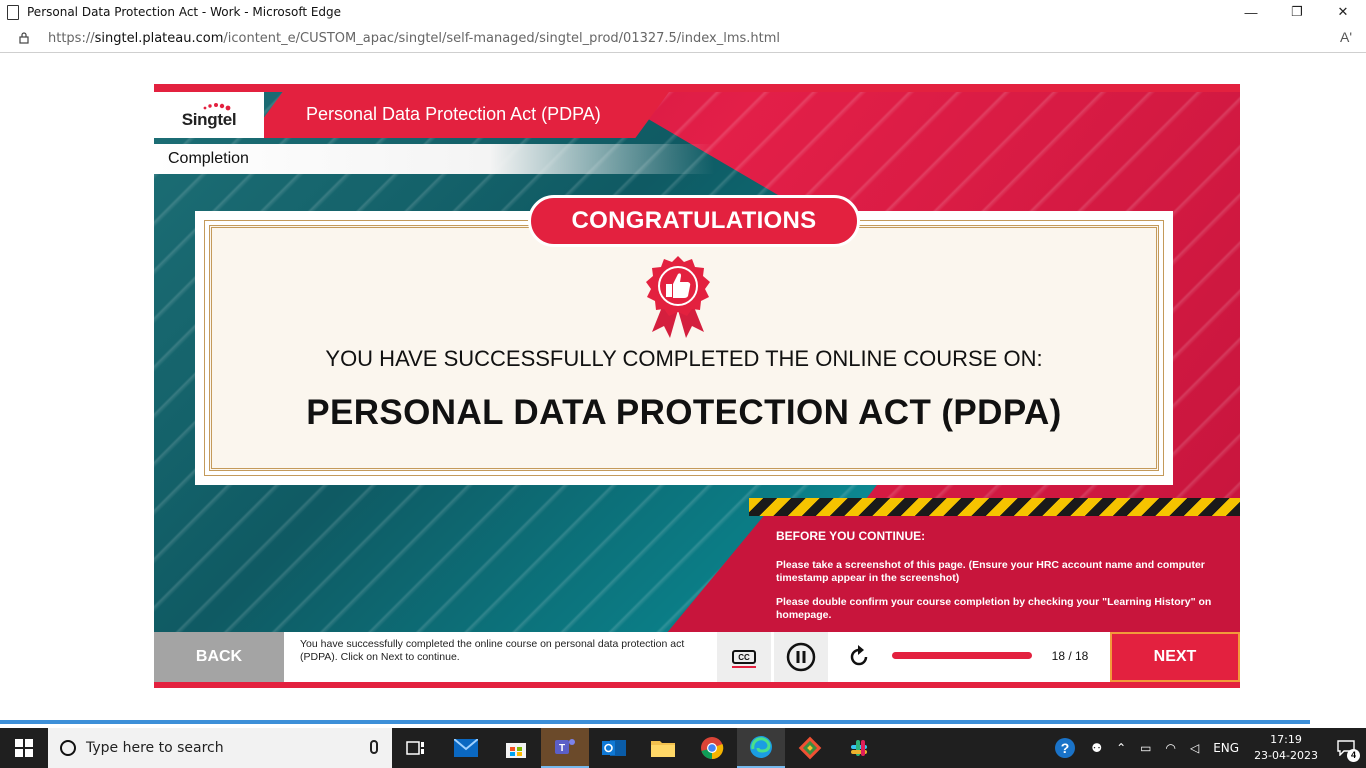 The image size is (1366, 768). What do you see at coordinates (374, 747) in the screenshot?
I see `microphone-icon` at bounding box center [374, 747].